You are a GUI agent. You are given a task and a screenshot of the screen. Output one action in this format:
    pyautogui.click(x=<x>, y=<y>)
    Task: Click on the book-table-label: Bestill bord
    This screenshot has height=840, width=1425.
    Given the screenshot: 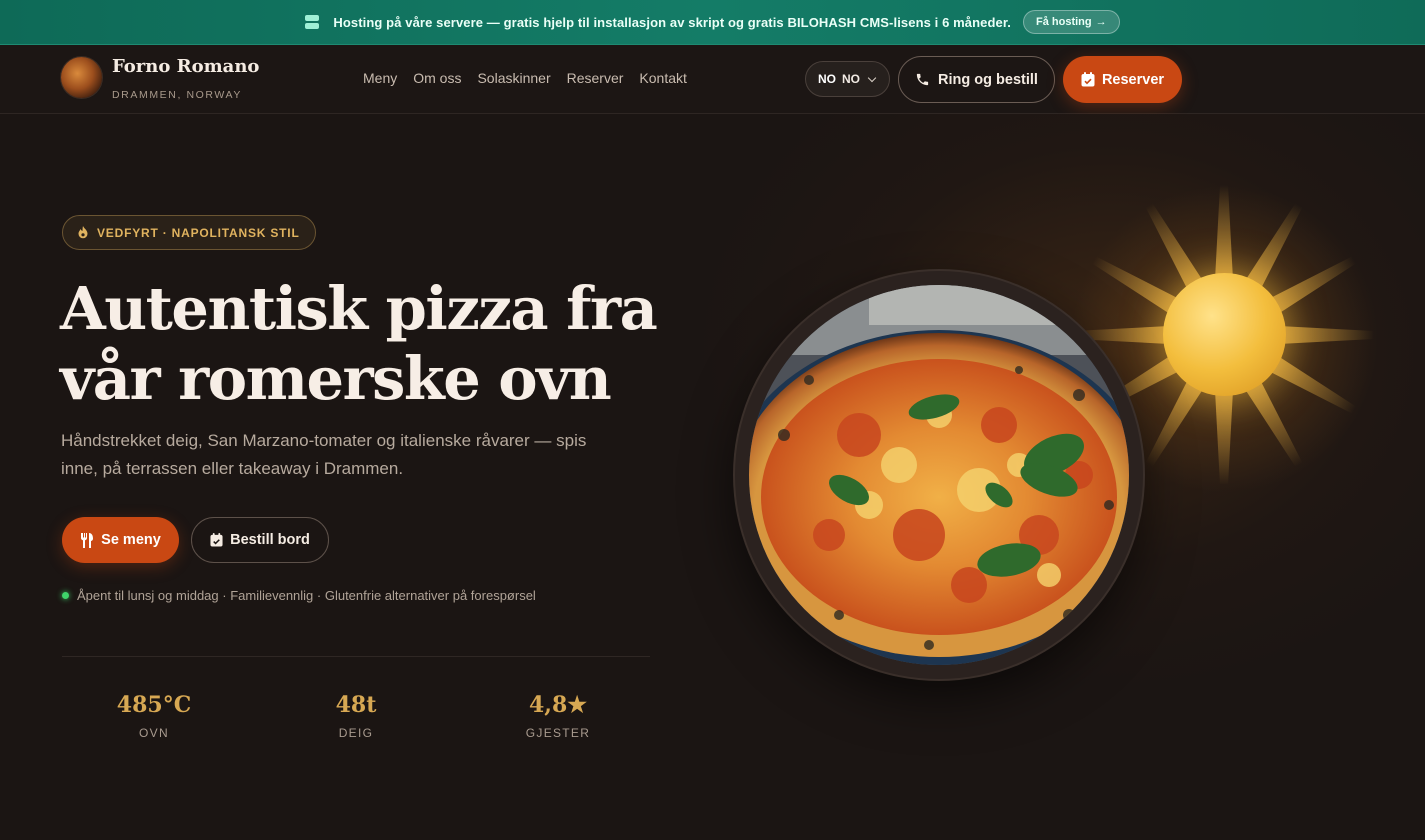 What is the action you would take?
    pyautogui.click(x=270, y=540)
    